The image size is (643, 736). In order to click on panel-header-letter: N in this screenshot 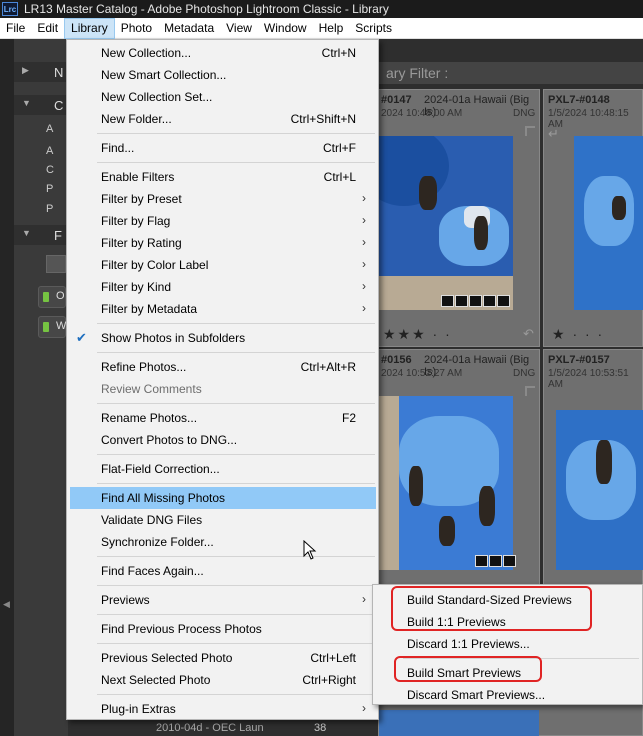, I will do `click(59, 72)`.